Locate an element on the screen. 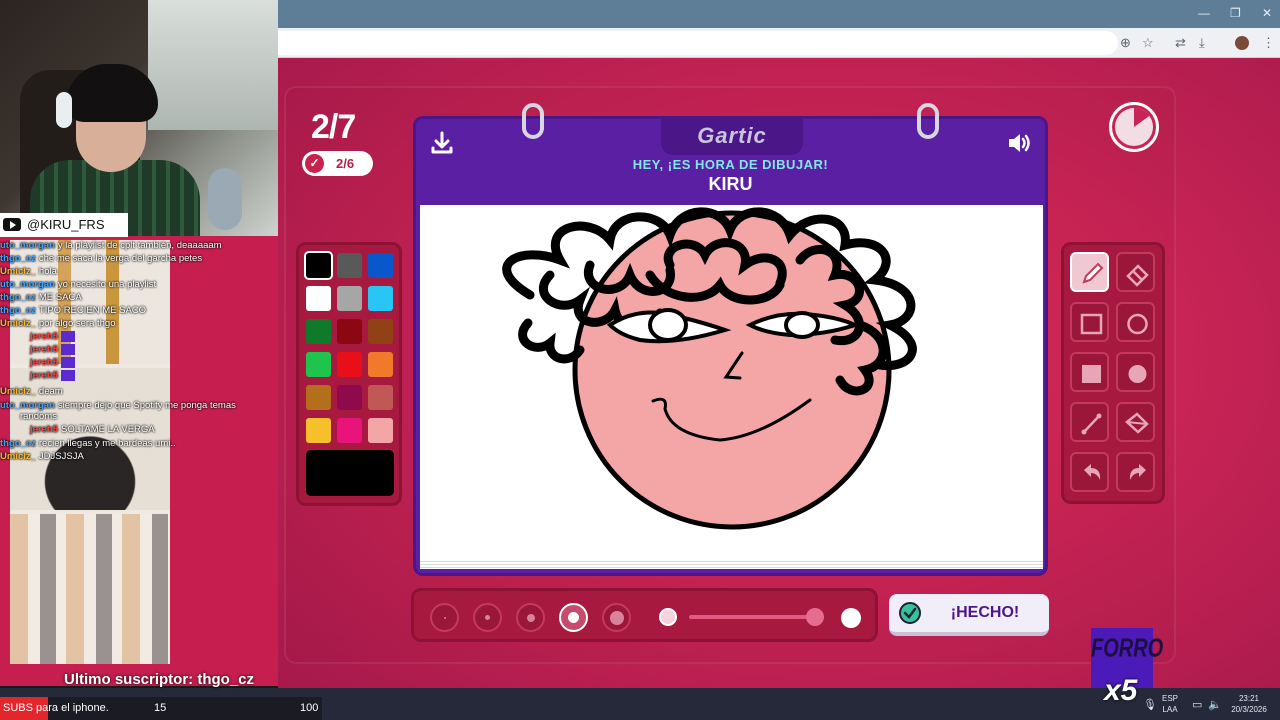  timer-icon is located at coordinates (1134, 127).